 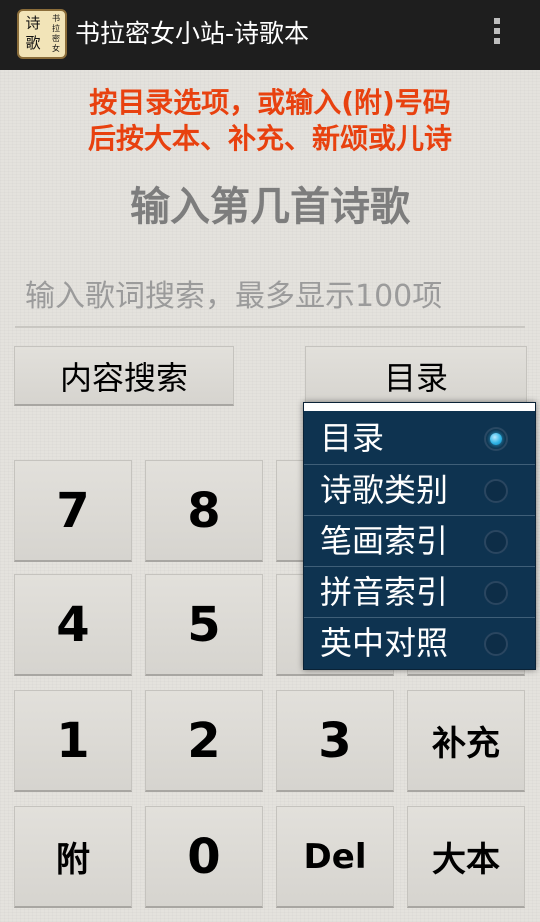 What do you see at coordinates (496, 439) in the screenshot?
I see `radio-selected-icon` at bounding box center [496, 439].